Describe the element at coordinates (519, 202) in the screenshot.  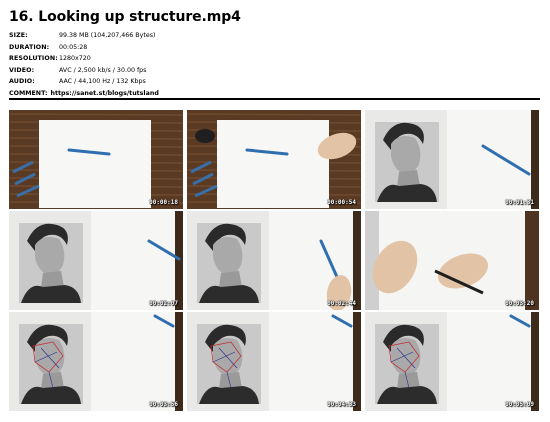
I see `timestamp: 00:01:31` at that location.